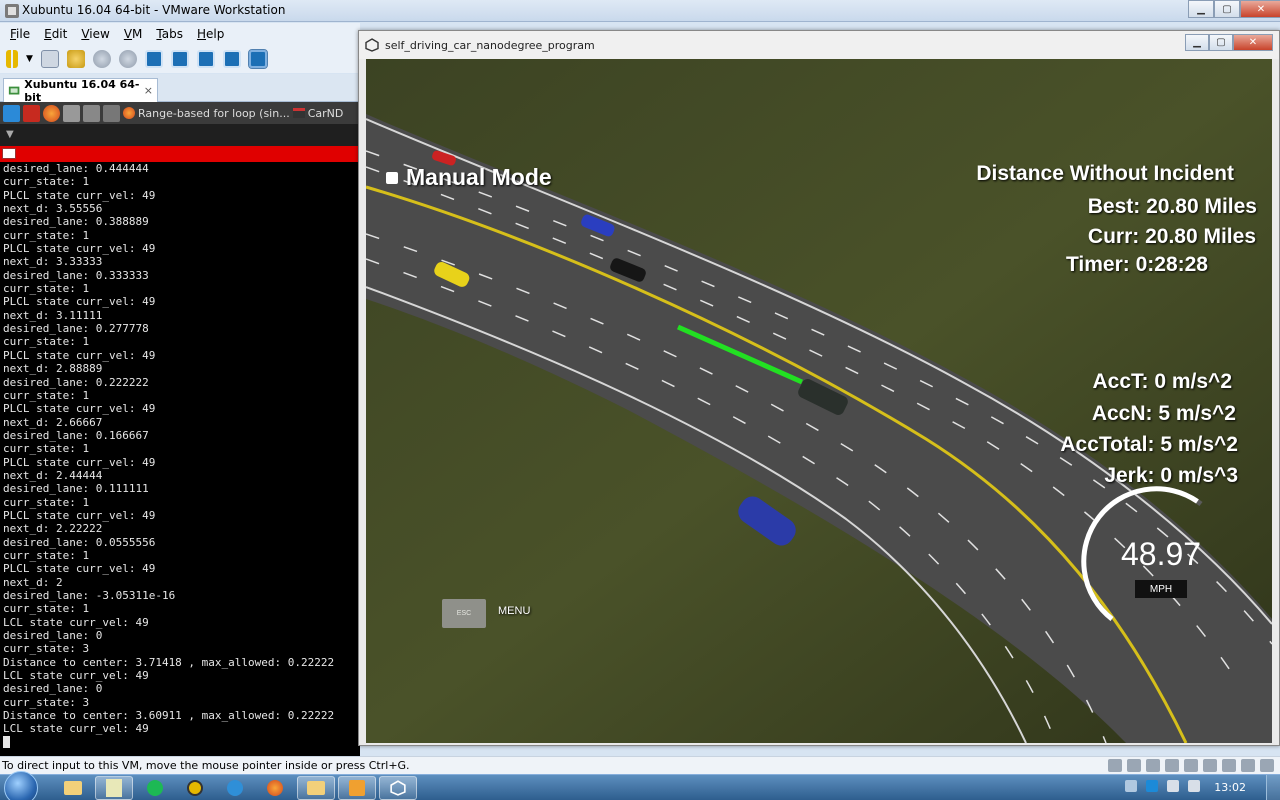 This screenshot has width=1280, height=800. What do you see at coordinates (1171, 475) in the screenshot?
I see `jerk: Jerk: 0 m/s^3` at bounding box center [1171, 475].